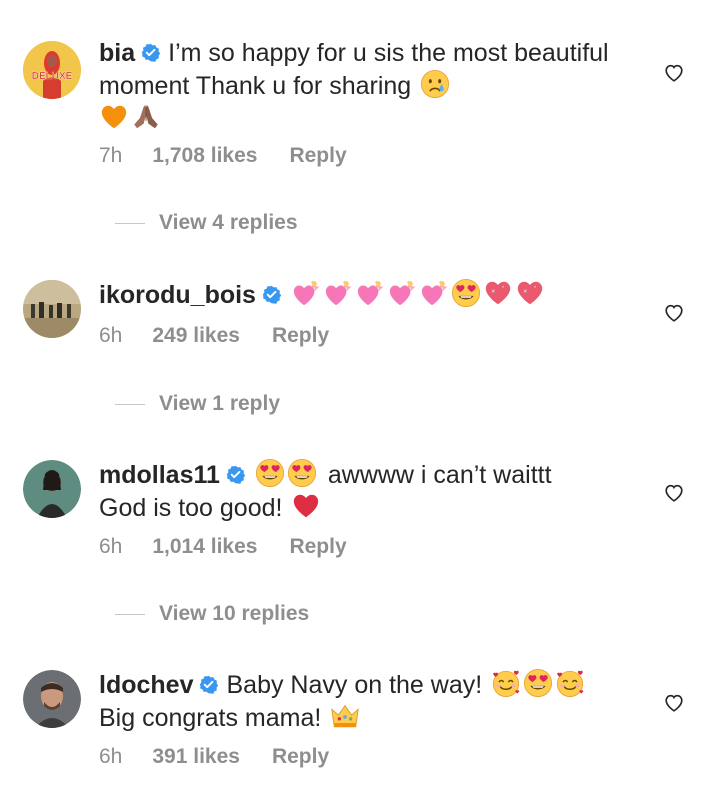  What do you see at coordinates (345, 716) in the screenshot?
I see `crown-icon` at bounding box center [345, 716].